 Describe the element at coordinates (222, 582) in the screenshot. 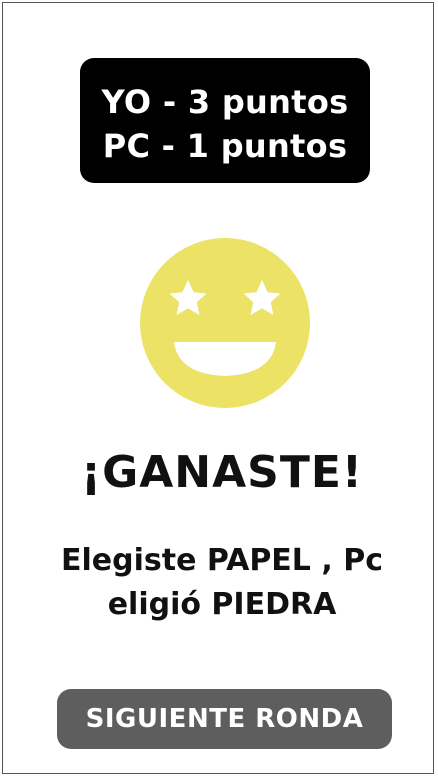

I see `result-detail: Elegiste PAPEL , Pc eligió PIEDRA` at that location.